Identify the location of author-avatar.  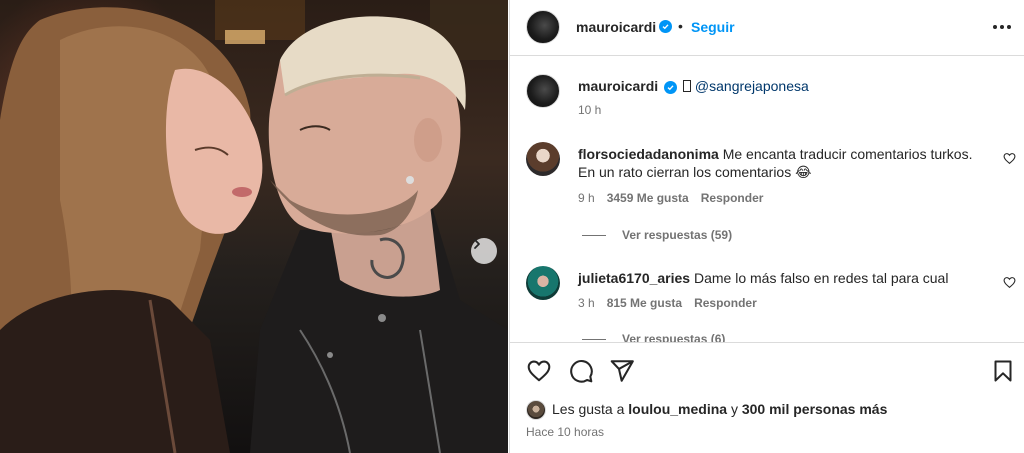
(543, 27).